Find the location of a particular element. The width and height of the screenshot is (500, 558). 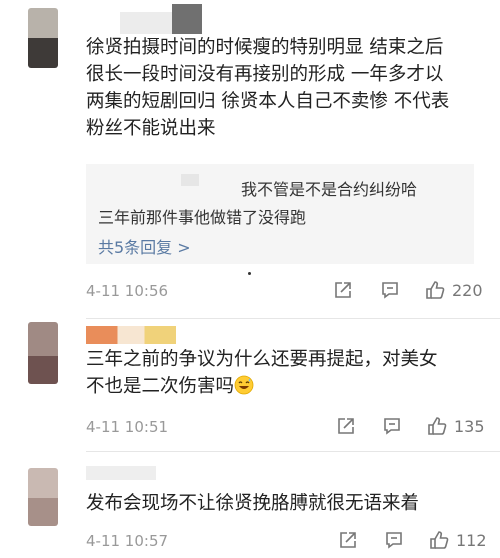

like-count: 135 is located at coordinates (469, 426).